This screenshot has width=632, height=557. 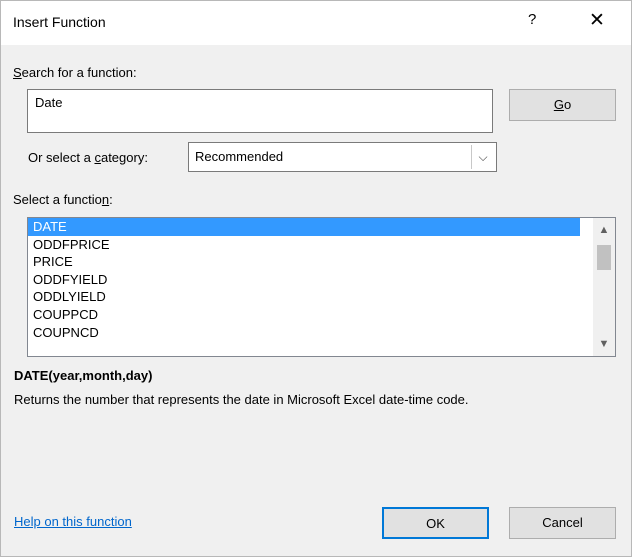 I want to click on function-item: COUPPCD, so click(x=304, y=315).